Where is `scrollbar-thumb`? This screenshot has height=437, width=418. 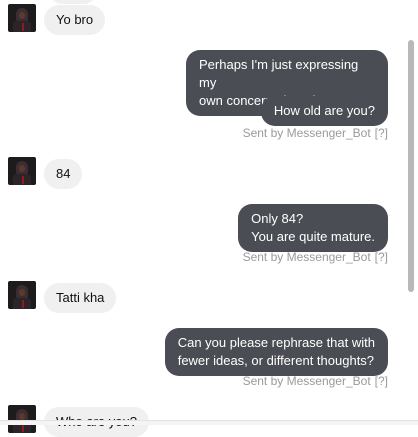
scrollbar-thumb is located at coordinates (411, 166).